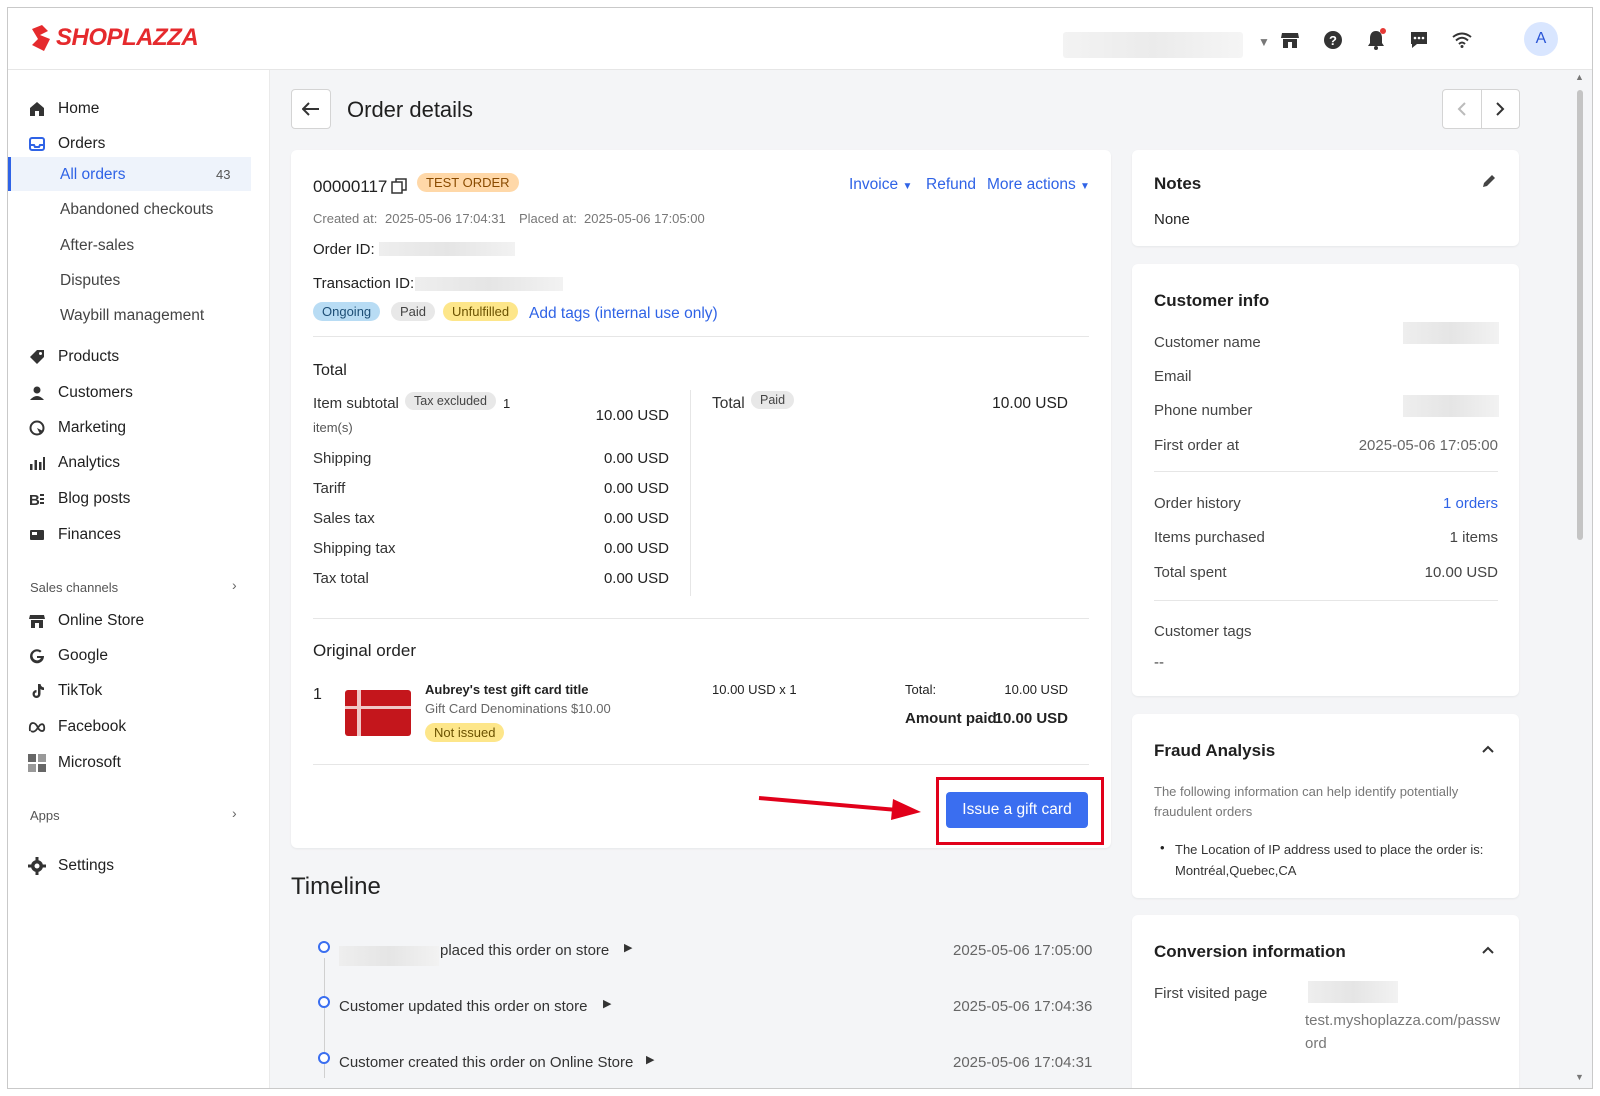 The image size is (1600, 1096). Describe the element at coordinates (636, 578) in the screenshot. I see `tax-total-value: 0.00 USD` at that location.